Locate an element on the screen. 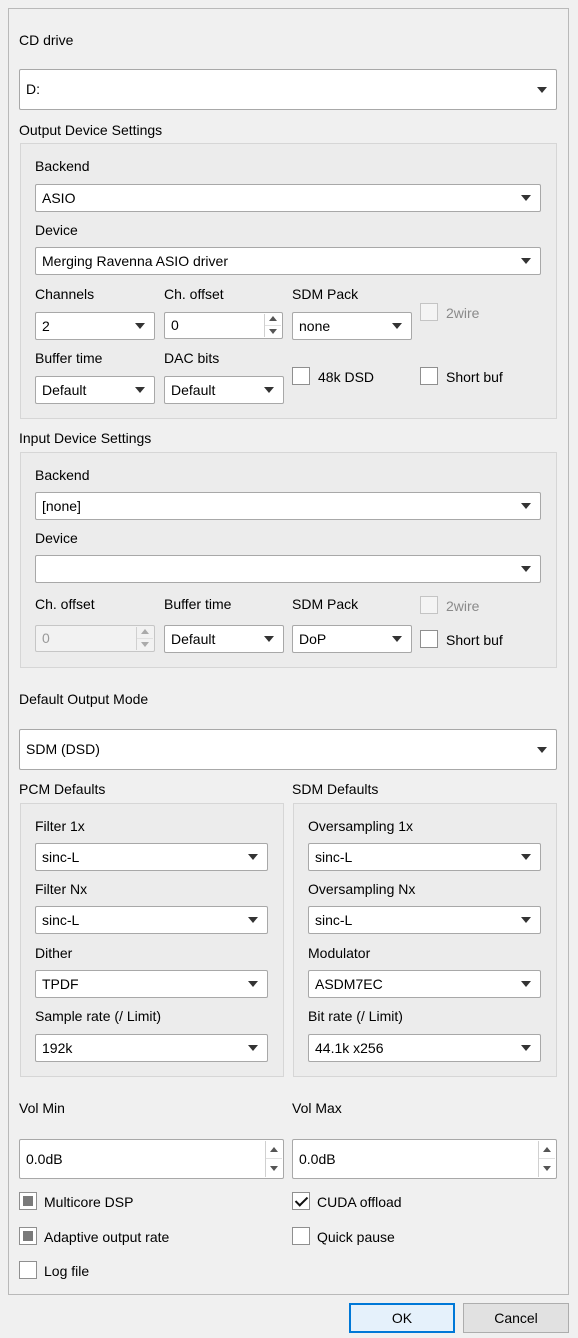 Image resolution: width=578 pixels, height=1338 pixels. sdm-os1x-label: Oversampling 1x is located at coordinates (361, 826).